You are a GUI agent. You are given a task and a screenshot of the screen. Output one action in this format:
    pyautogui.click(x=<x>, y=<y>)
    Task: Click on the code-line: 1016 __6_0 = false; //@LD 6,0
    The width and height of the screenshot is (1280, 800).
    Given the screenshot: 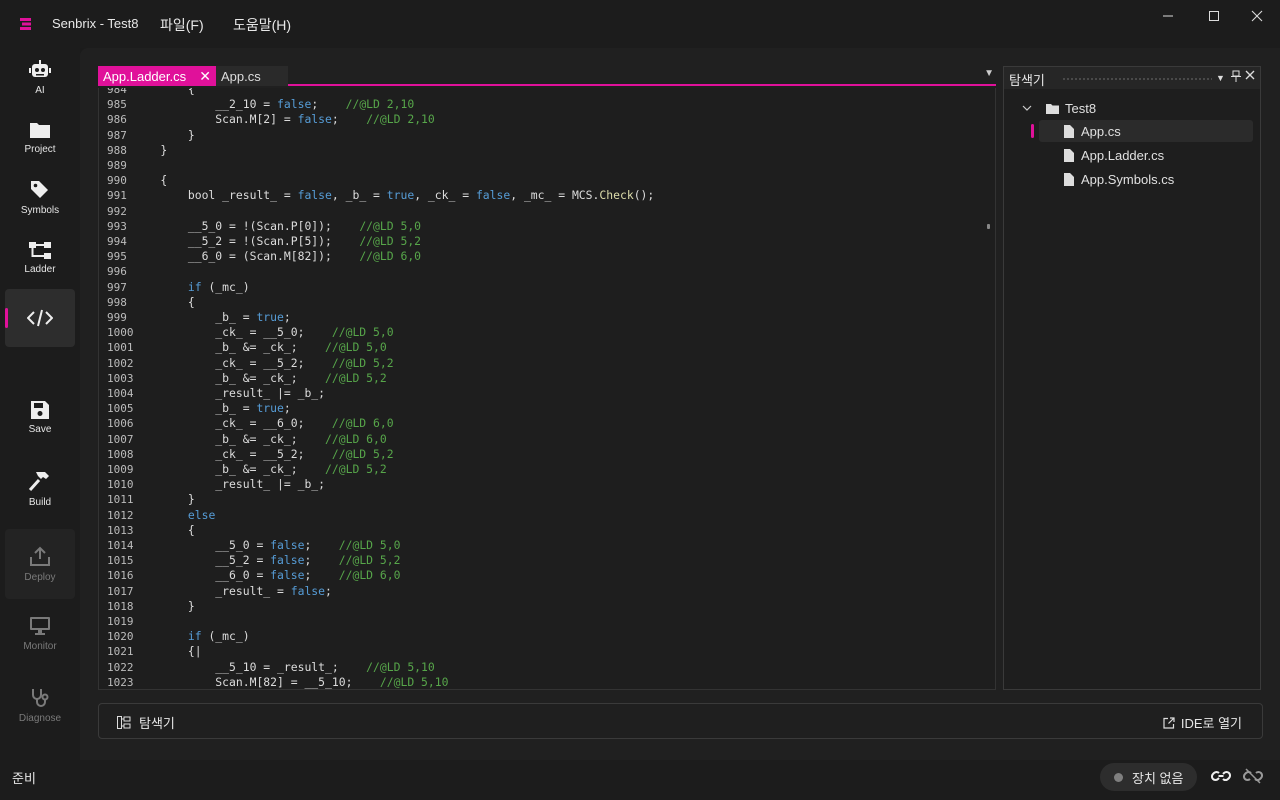 What is the action you would take?
    pyautogui.click(x=547, y=575)
    